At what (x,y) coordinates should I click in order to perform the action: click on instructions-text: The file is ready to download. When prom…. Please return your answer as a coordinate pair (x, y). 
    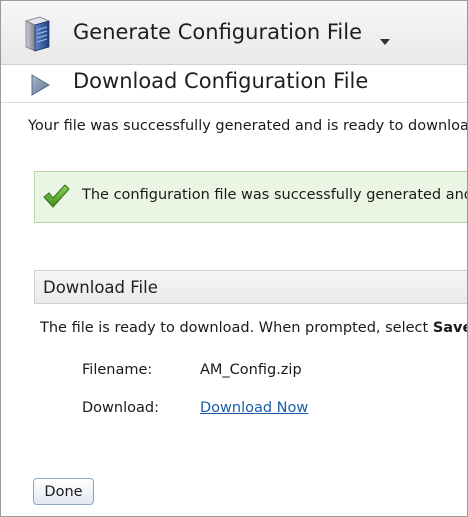
    Looking at the image, I should click on (236, 328).